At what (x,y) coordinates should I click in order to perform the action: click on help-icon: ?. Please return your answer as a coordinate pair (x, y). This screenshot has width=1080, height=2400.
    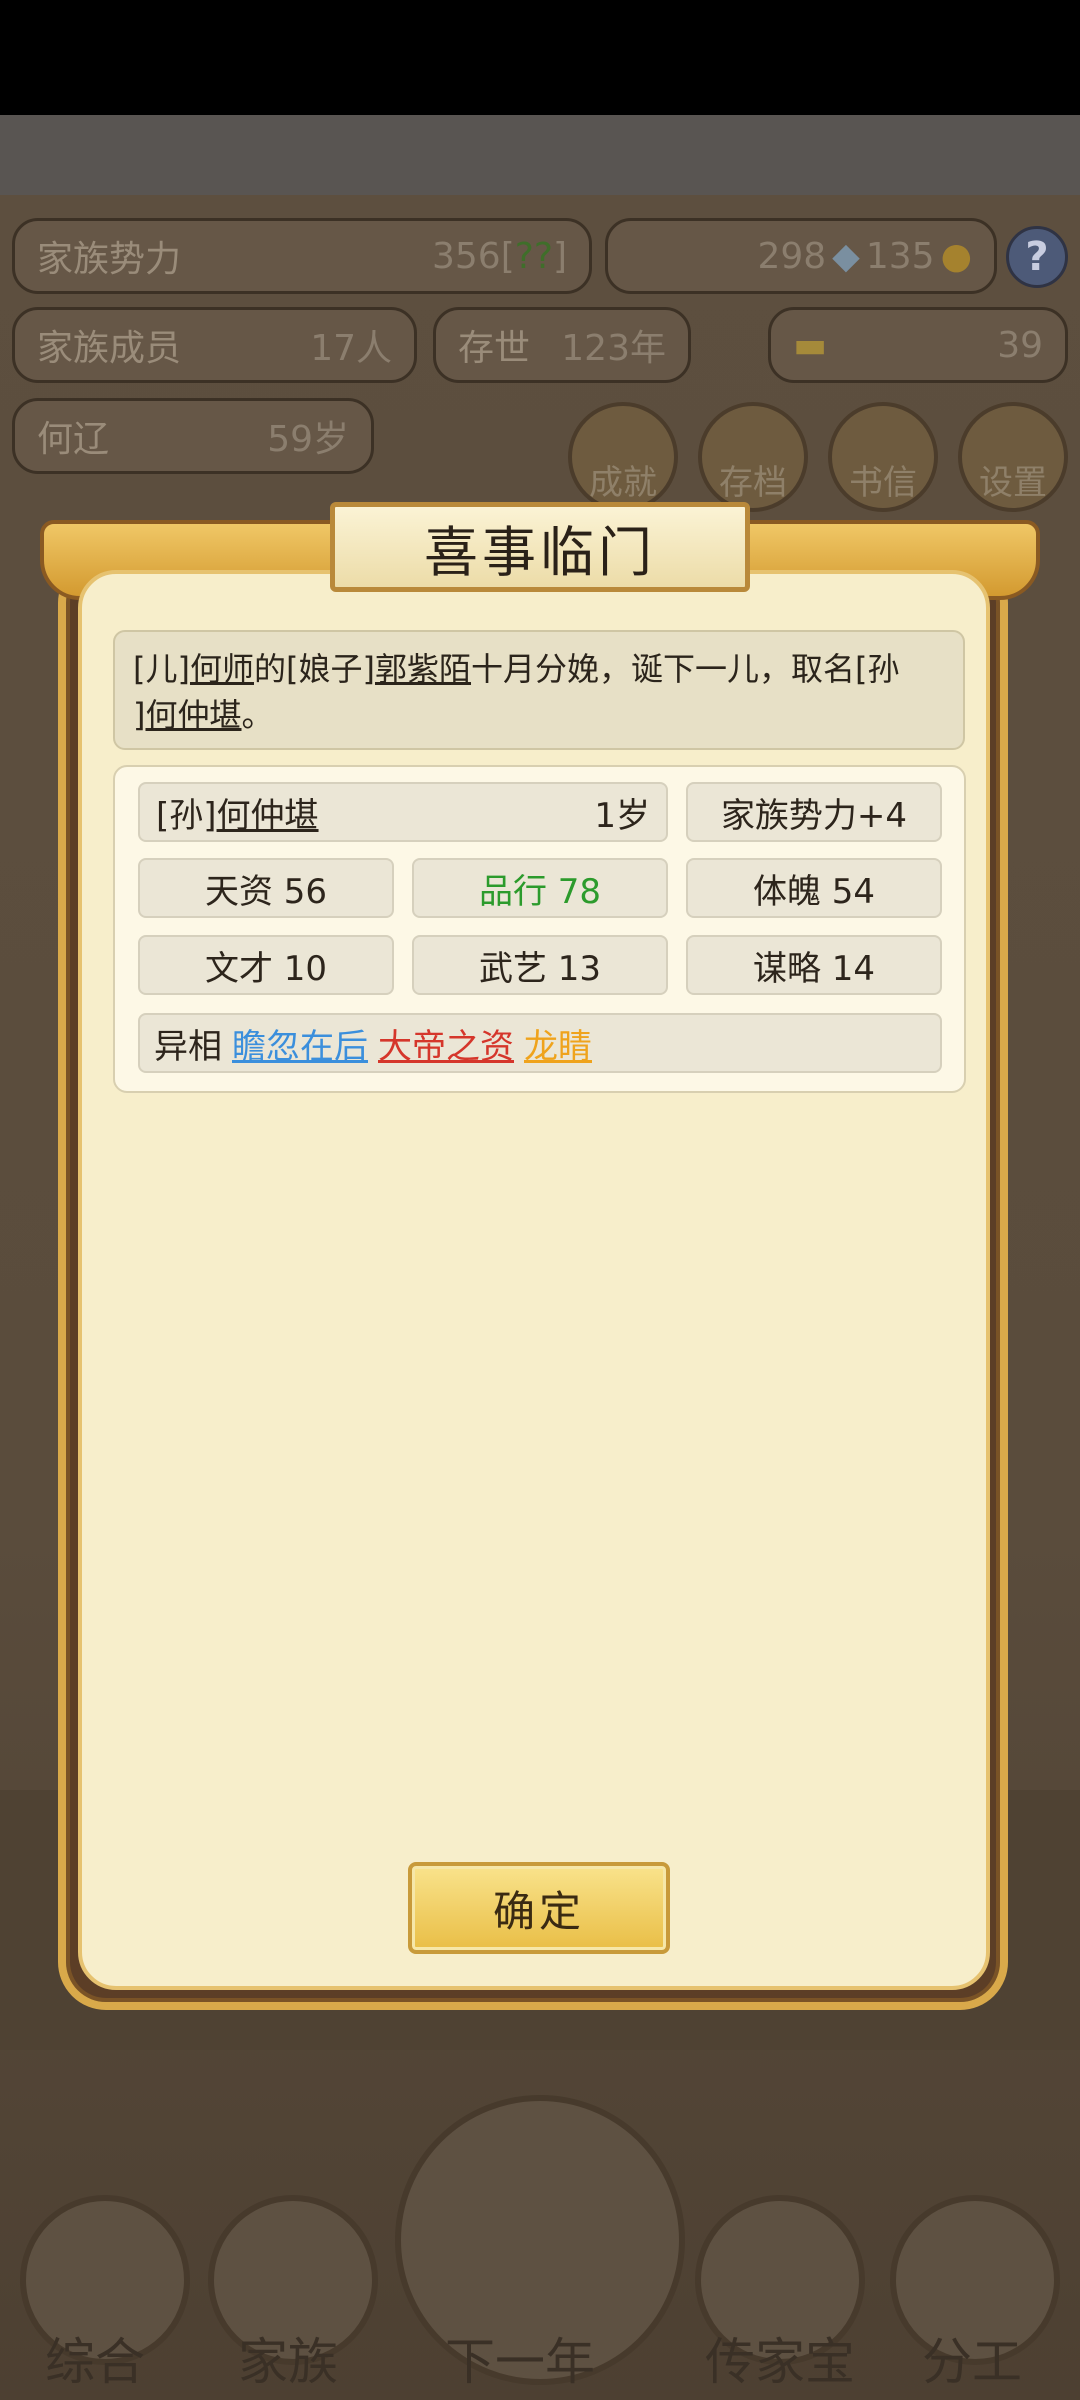
    Looking at the image, I should click on (1037, 257).